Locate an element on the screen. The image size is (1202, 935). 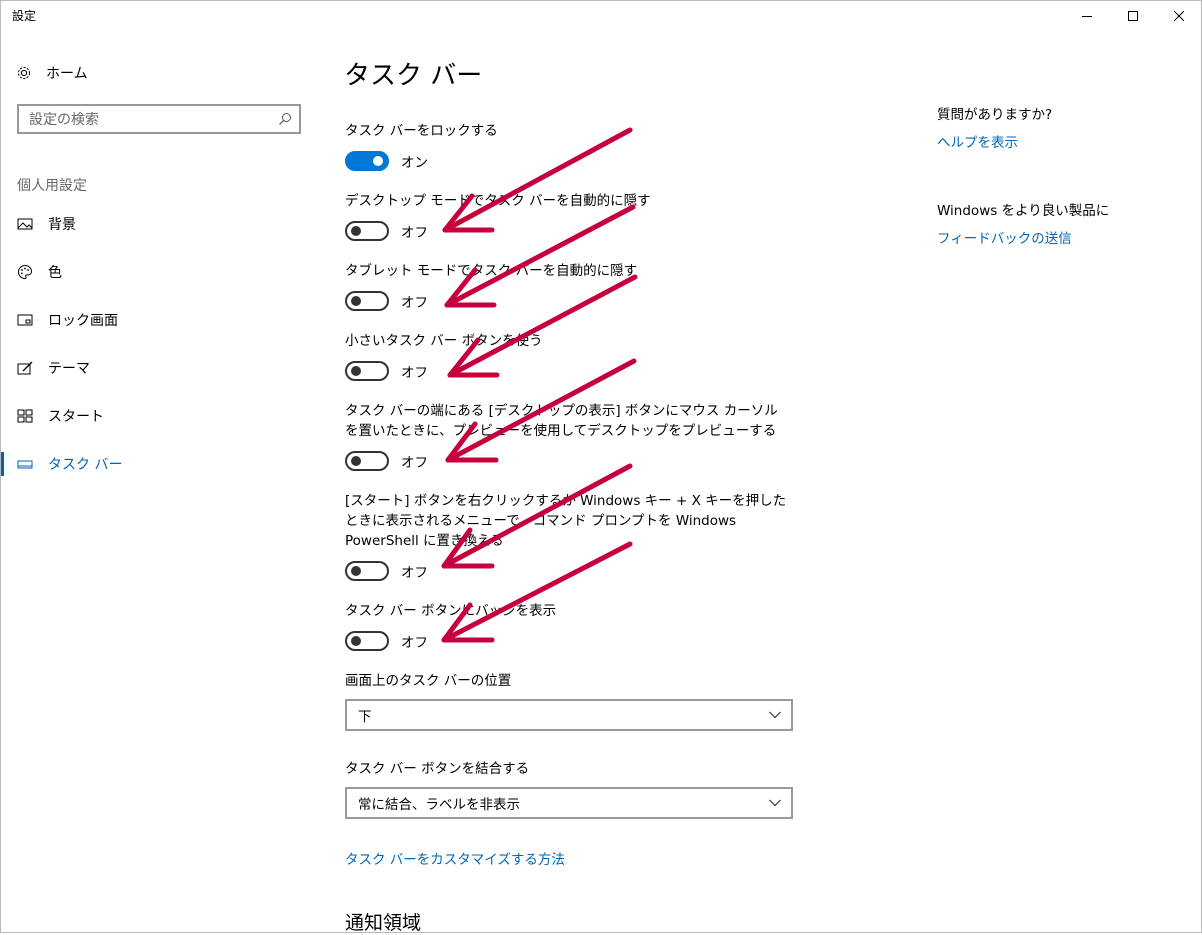
theme-icon is located at coordinates (25, 368).